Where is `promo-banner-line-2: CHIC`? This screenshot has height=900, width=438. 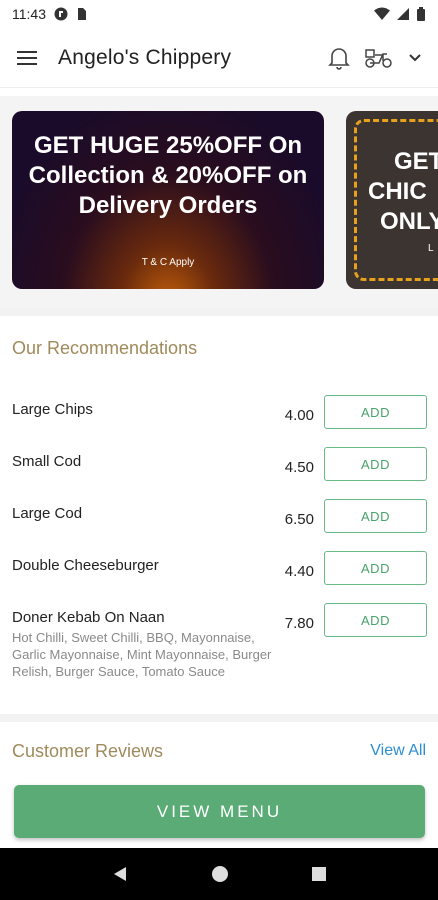 promo-banner-line-2: CHIC is located at coordinates (397, 191).